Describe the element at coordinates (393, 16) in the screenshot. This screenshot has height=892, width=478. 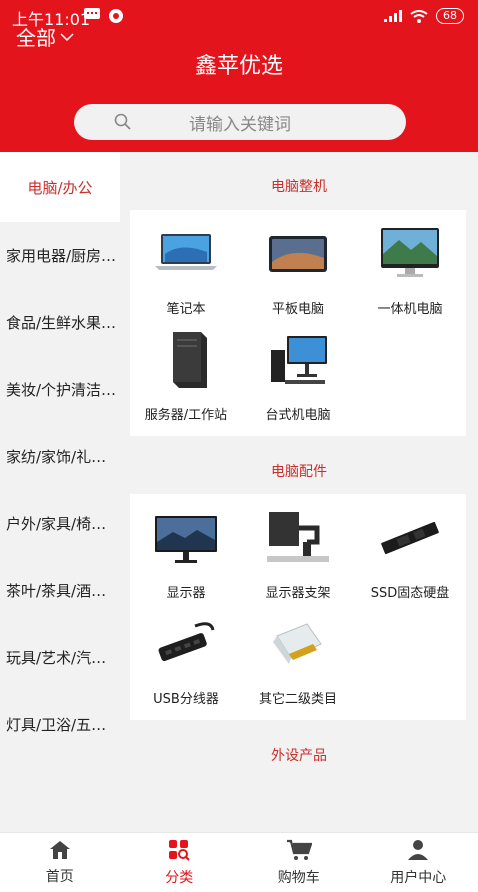
I see `signal-icon` at that location.